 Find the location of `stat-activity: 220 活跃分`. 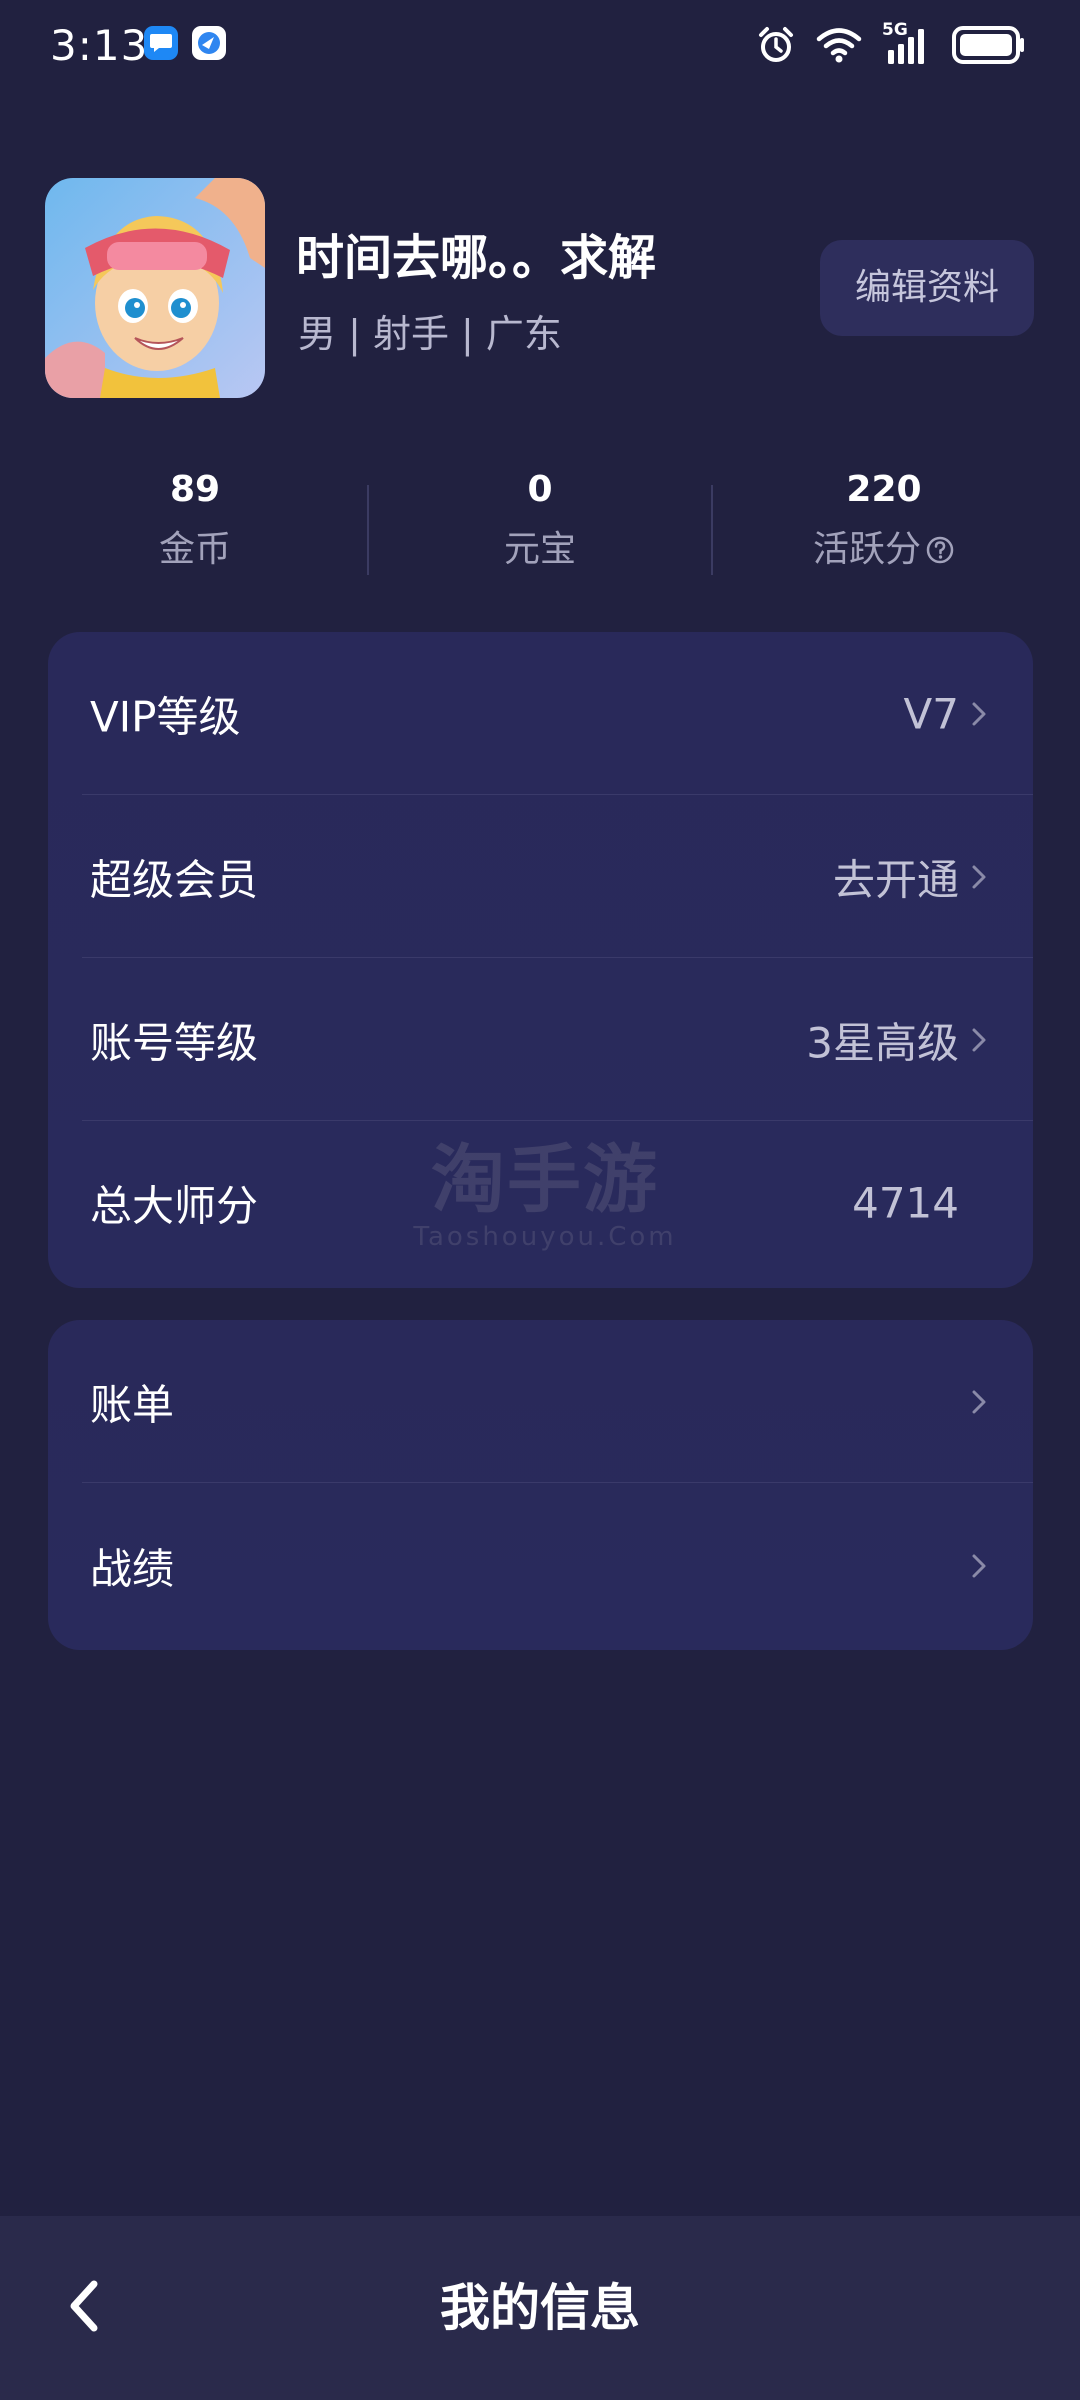

stat-activity: 220 活跃分 is located at coordinates (884, 520).